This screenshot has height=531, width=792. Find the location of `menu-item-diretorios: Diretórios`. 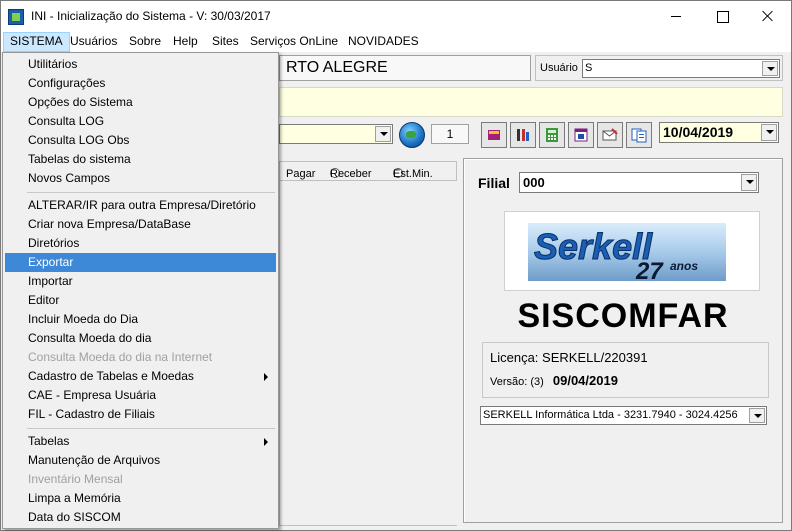

menu-item-diretorios: Diretórios is located at coordinates (140, 243).